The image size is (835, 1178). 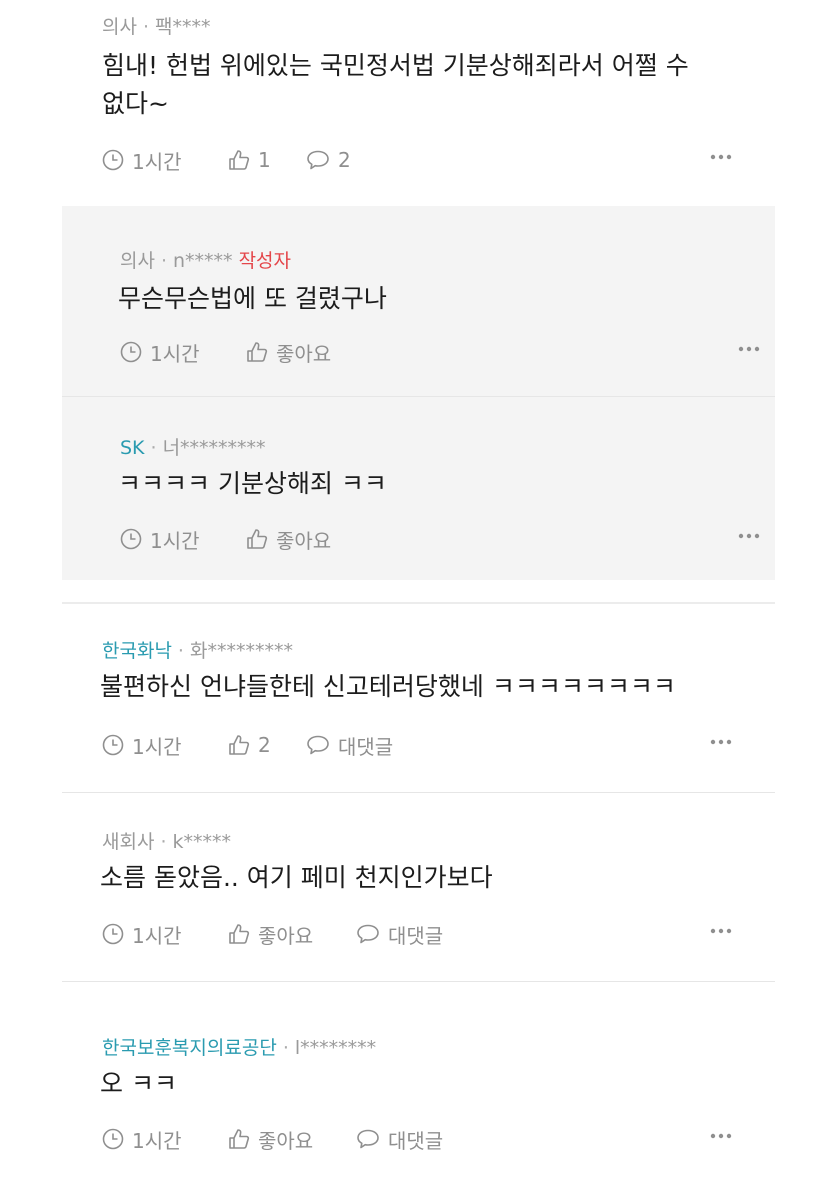 I want to click on like-count: 1, so click(x=264, y=160).